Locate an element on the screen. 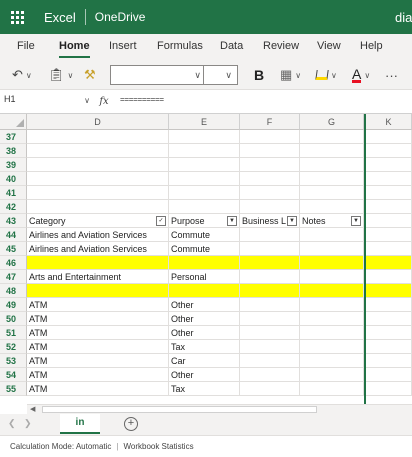 The image size is (412, 457). tab-help: Help is located at coordinates (371, 46).